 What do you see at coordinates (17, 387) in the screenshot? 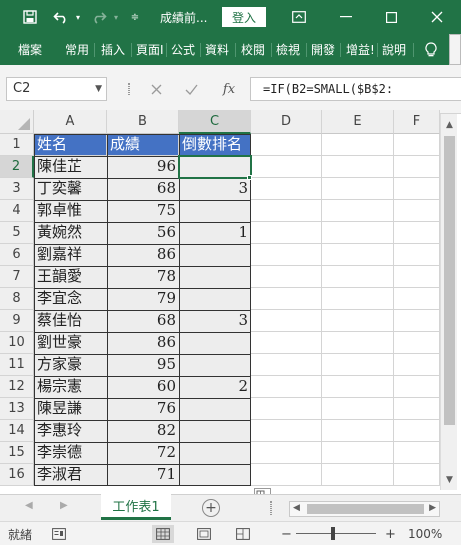
I see `row-header-12: 12` at bounding box center [17, 387].